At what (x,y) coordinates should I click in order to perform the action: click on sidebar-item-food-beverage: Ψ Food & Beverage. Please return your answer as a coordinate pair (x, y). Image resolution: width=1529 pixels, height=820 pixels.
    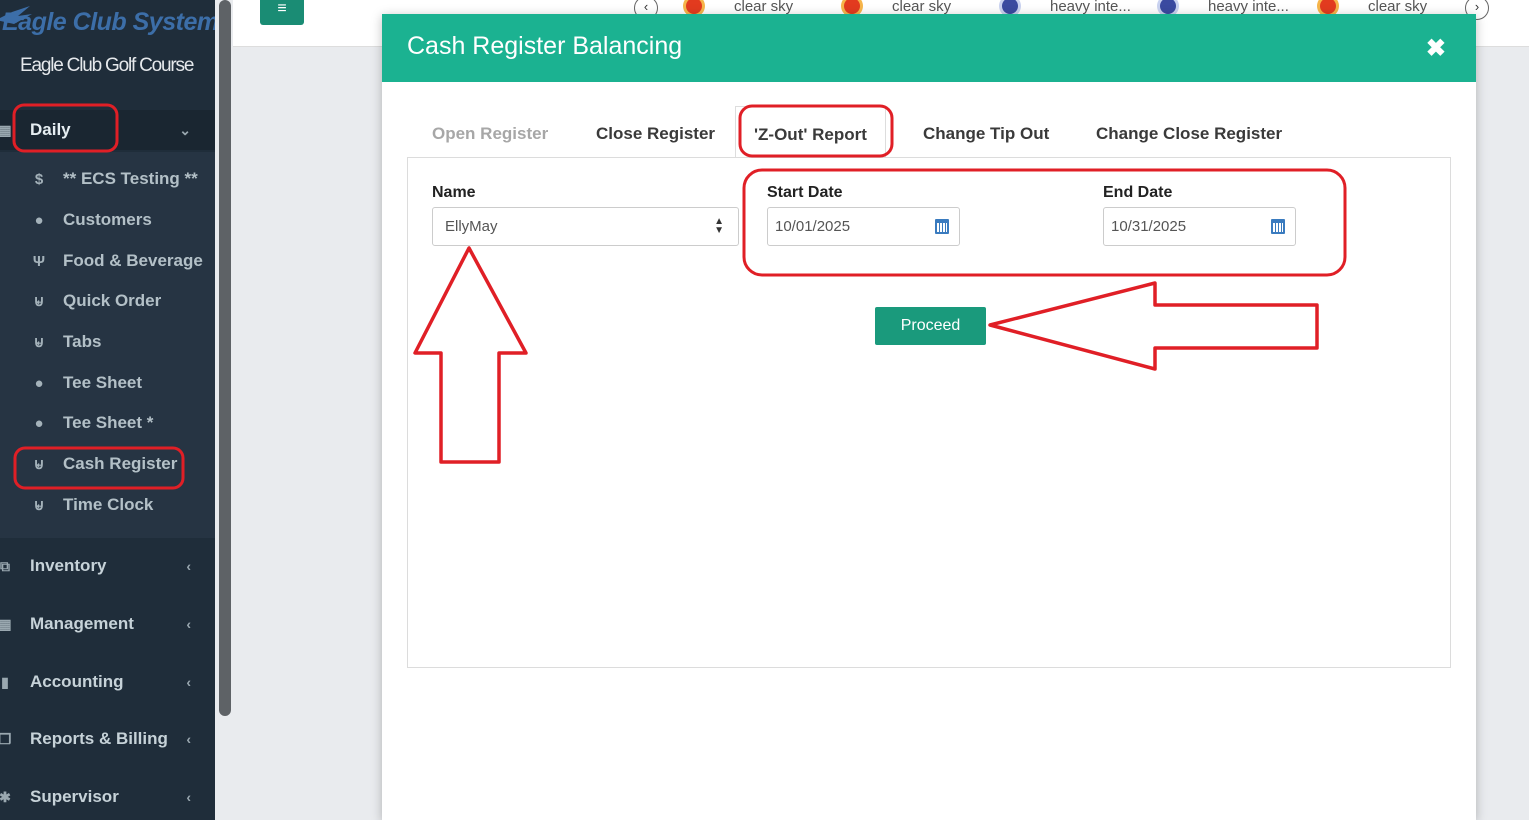
    Looking at the image, I should click on (107, 261).